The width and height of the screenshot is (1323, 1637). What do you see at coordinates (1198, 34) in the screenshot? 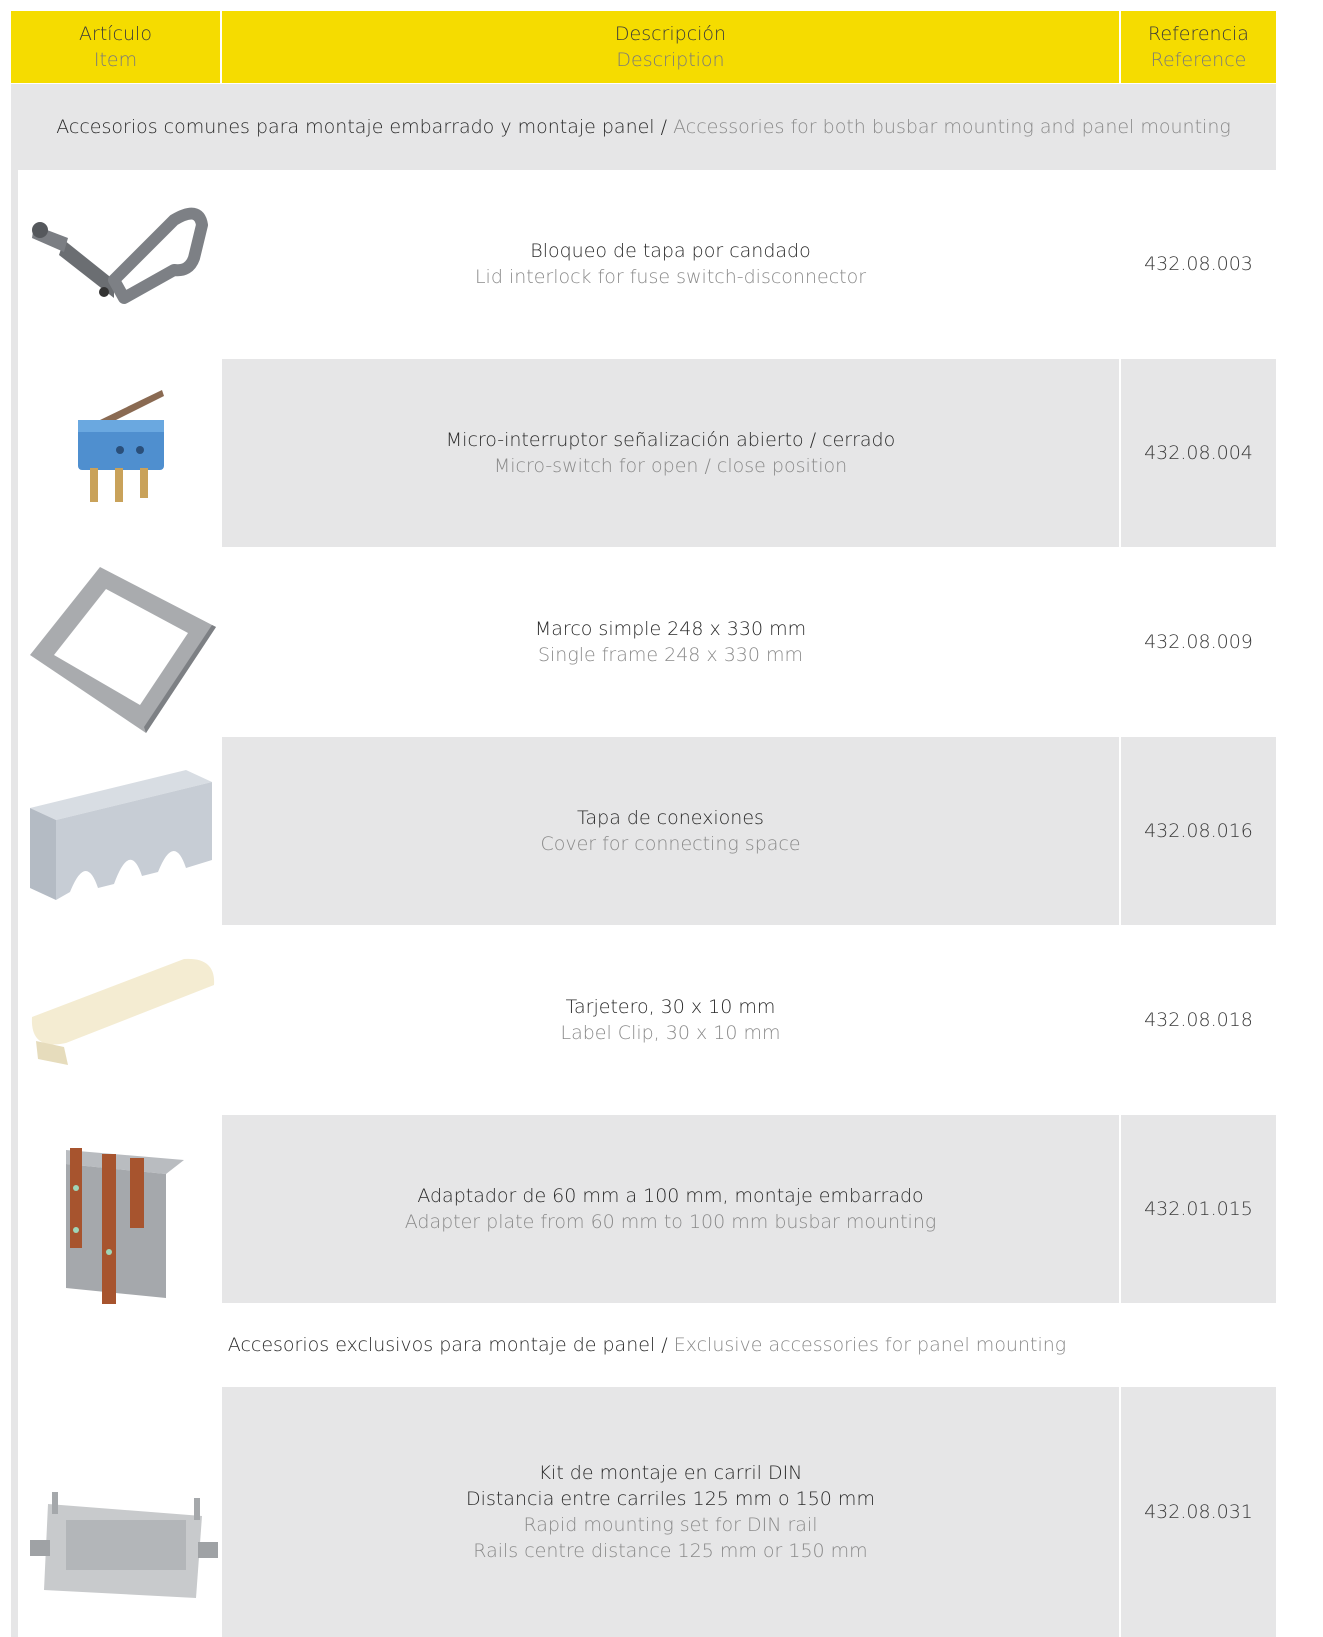
I see `header-reference-es: Referencia` at bounding box center [1198, 34].